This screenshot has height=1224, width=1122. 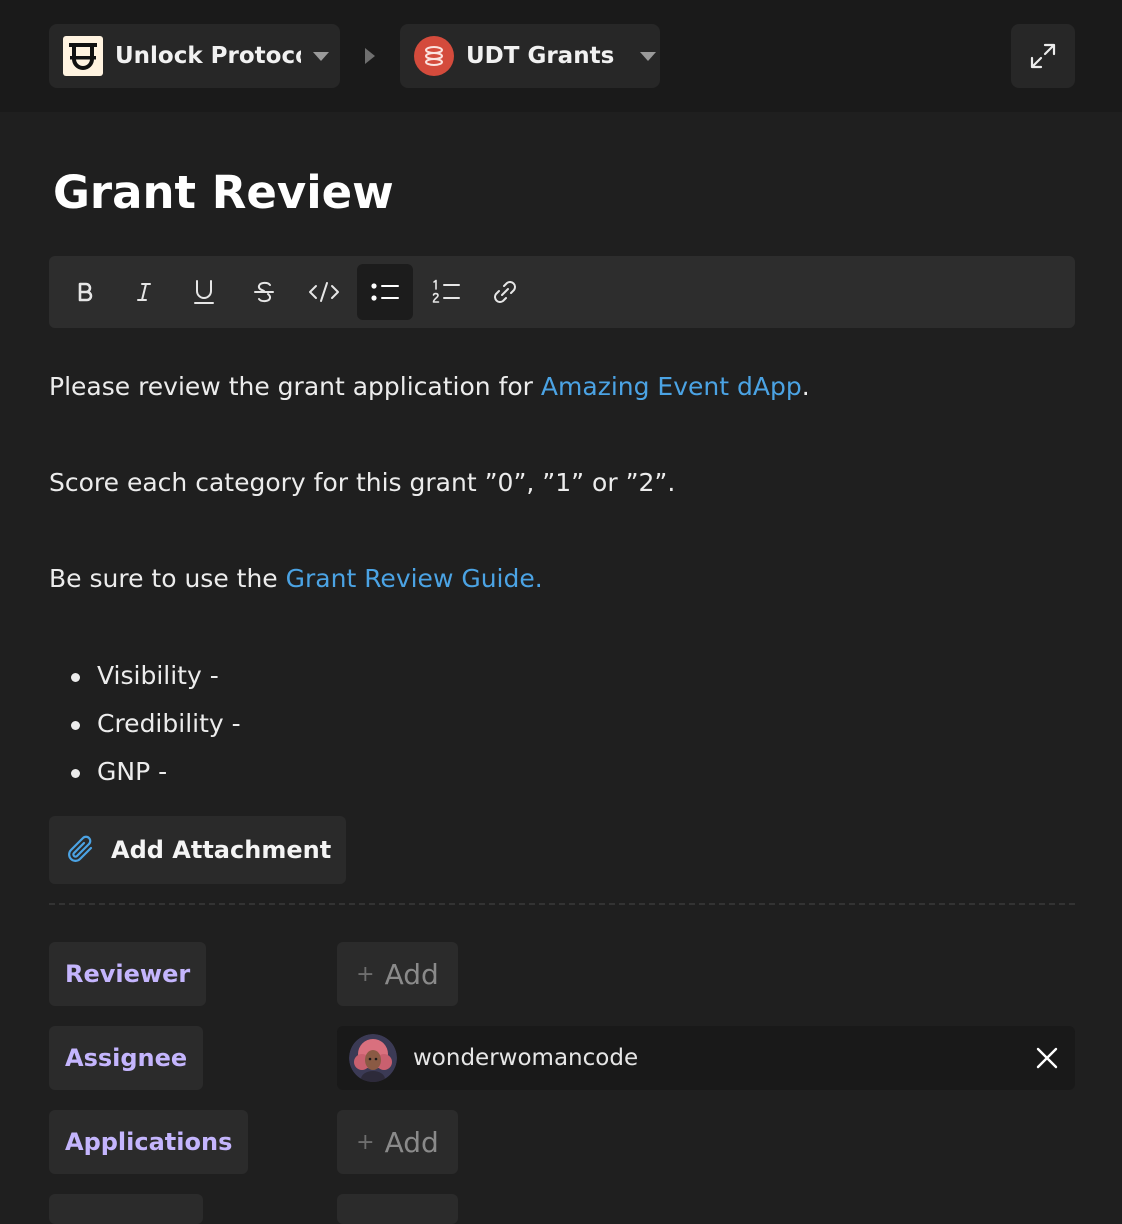 I want to click on top-bar: Unlock Protocol UDT Grants, so click(x=561, y=56).